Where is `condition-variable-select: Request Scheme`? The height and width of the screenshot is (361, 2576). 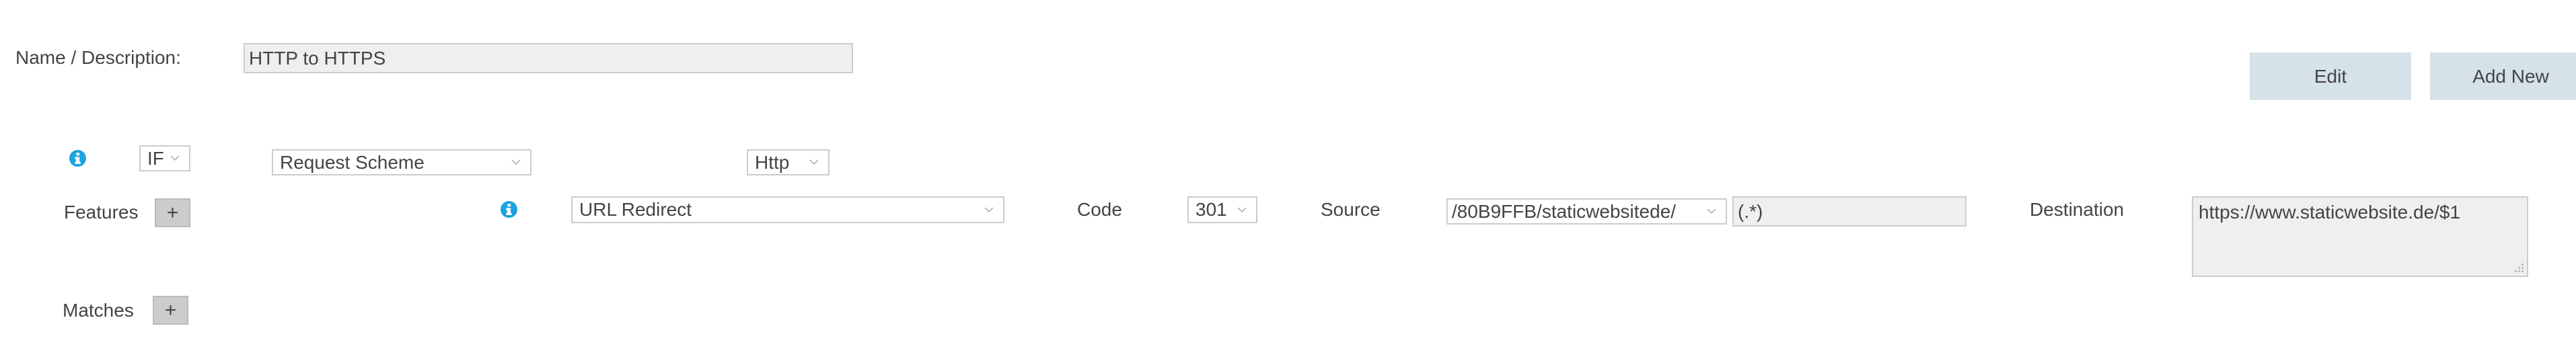
condition-variable-select: Request Scheme is located at coordinates (401, 162).